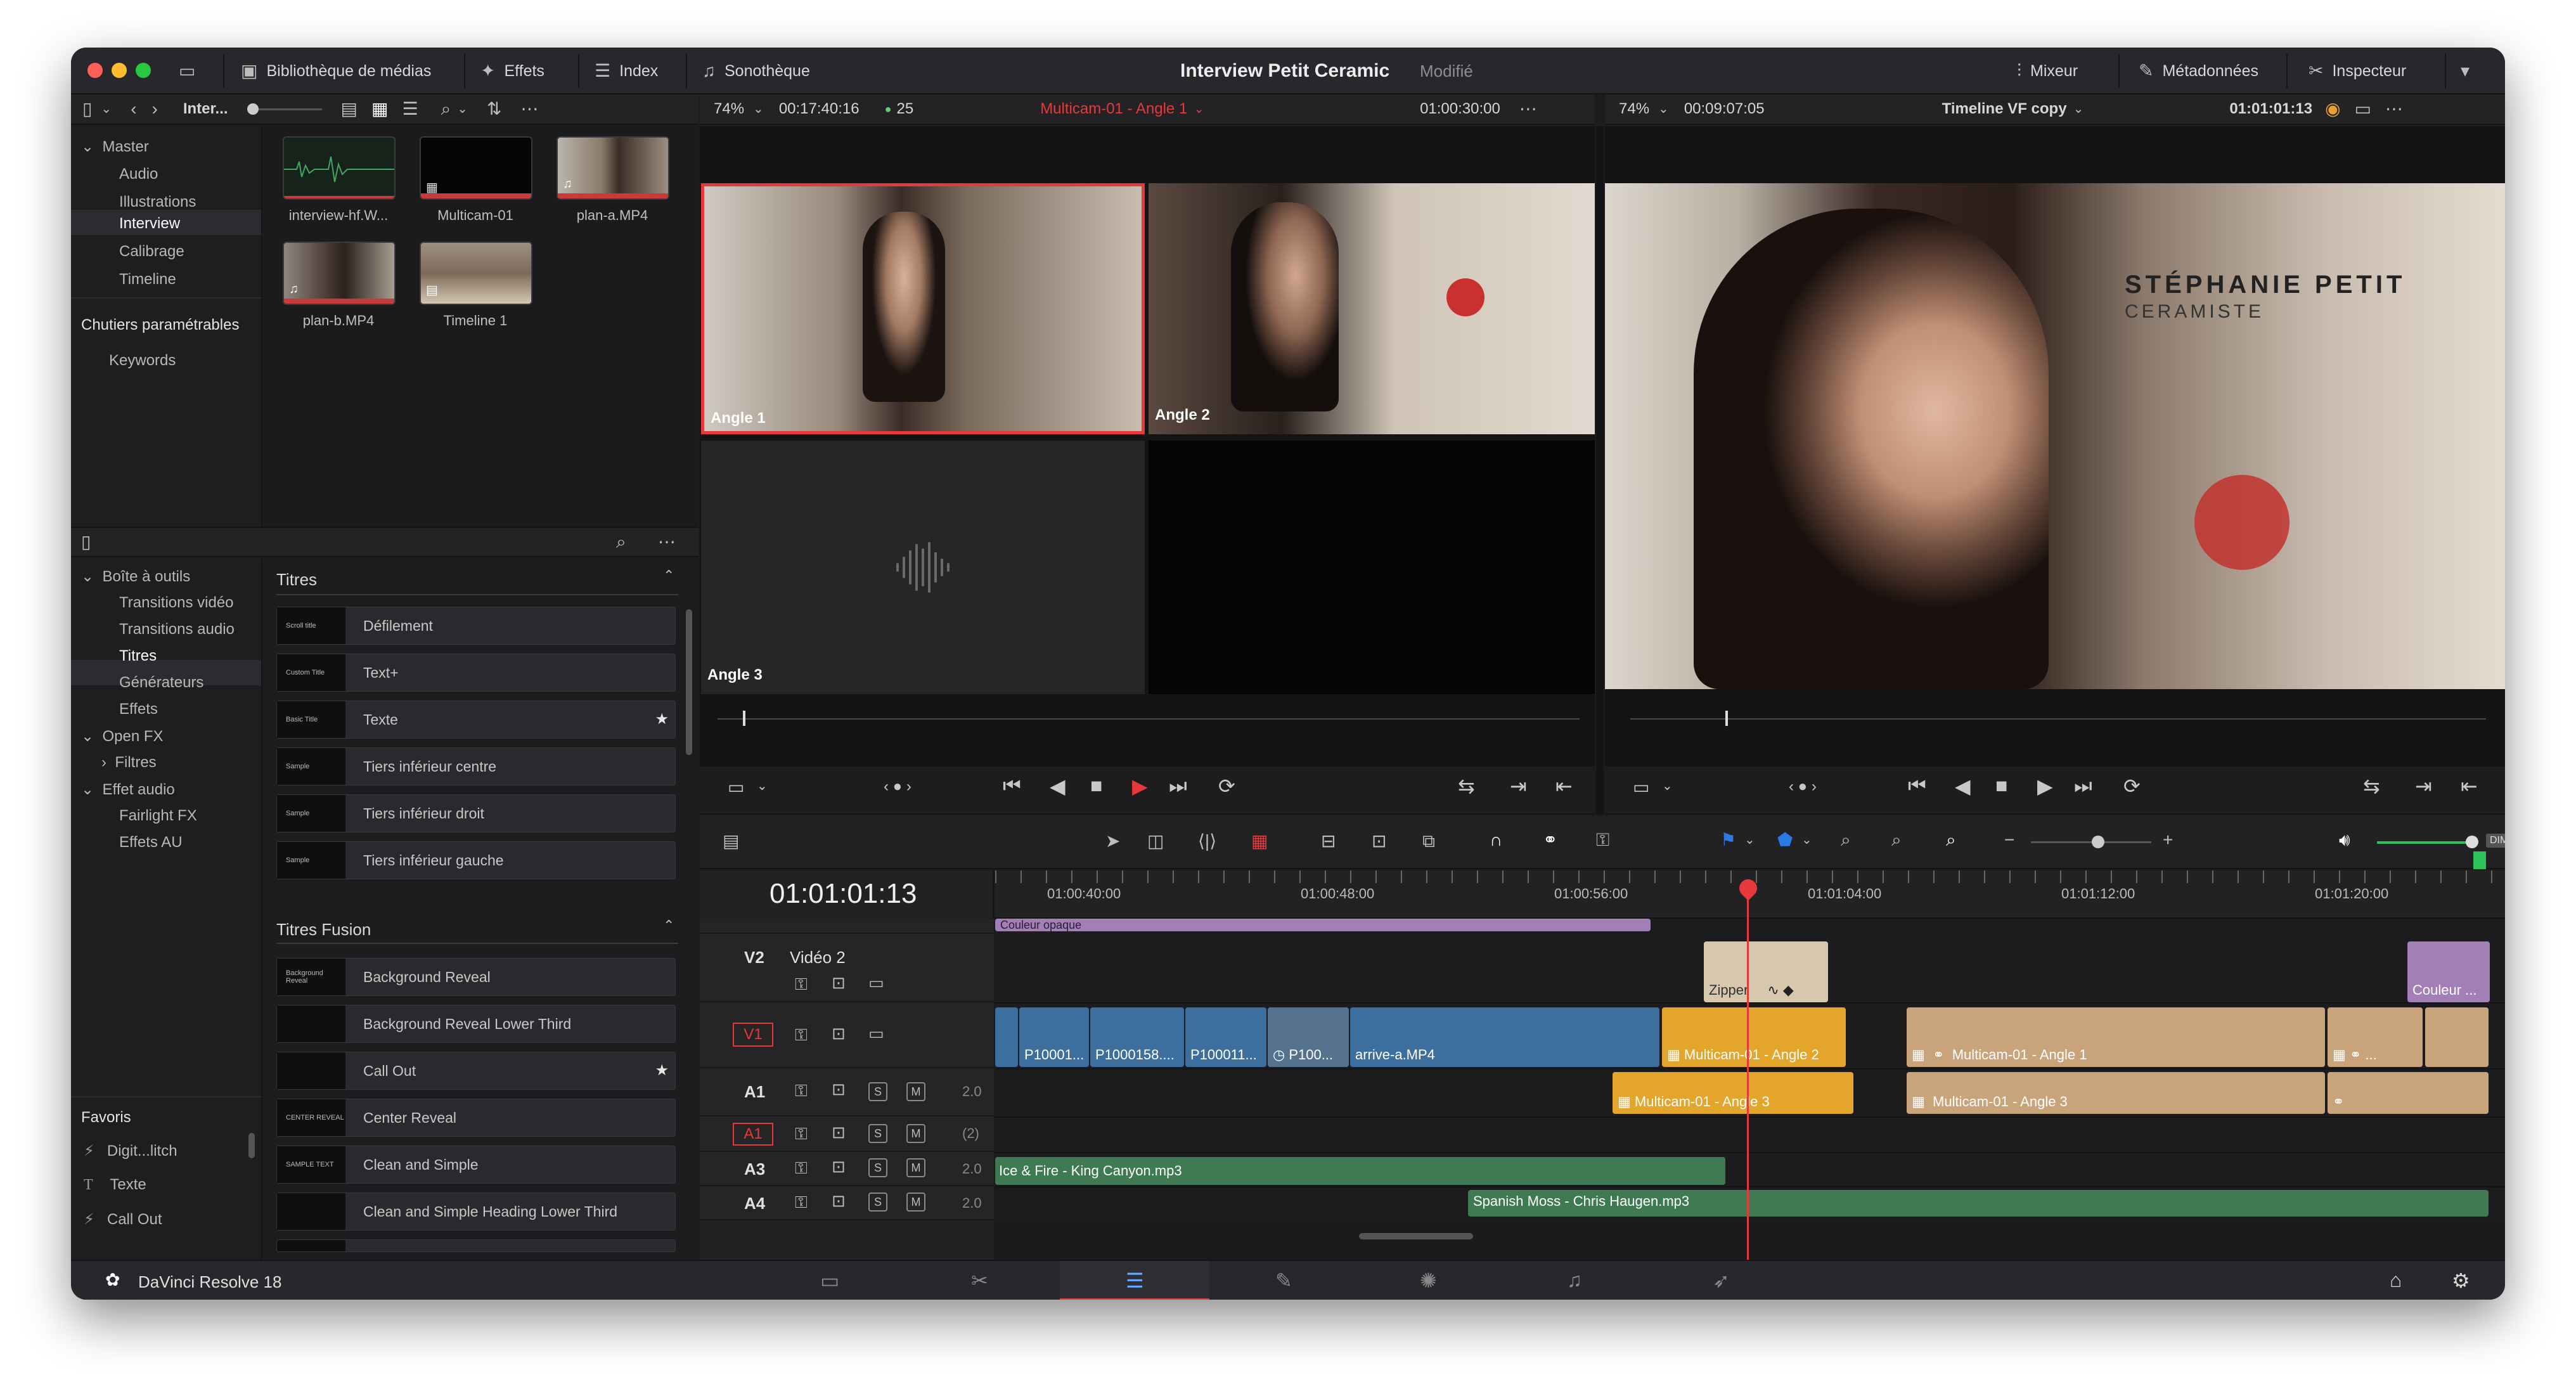  I want to click on zoom-custom-icon: ⌕, so click(1951, 840).